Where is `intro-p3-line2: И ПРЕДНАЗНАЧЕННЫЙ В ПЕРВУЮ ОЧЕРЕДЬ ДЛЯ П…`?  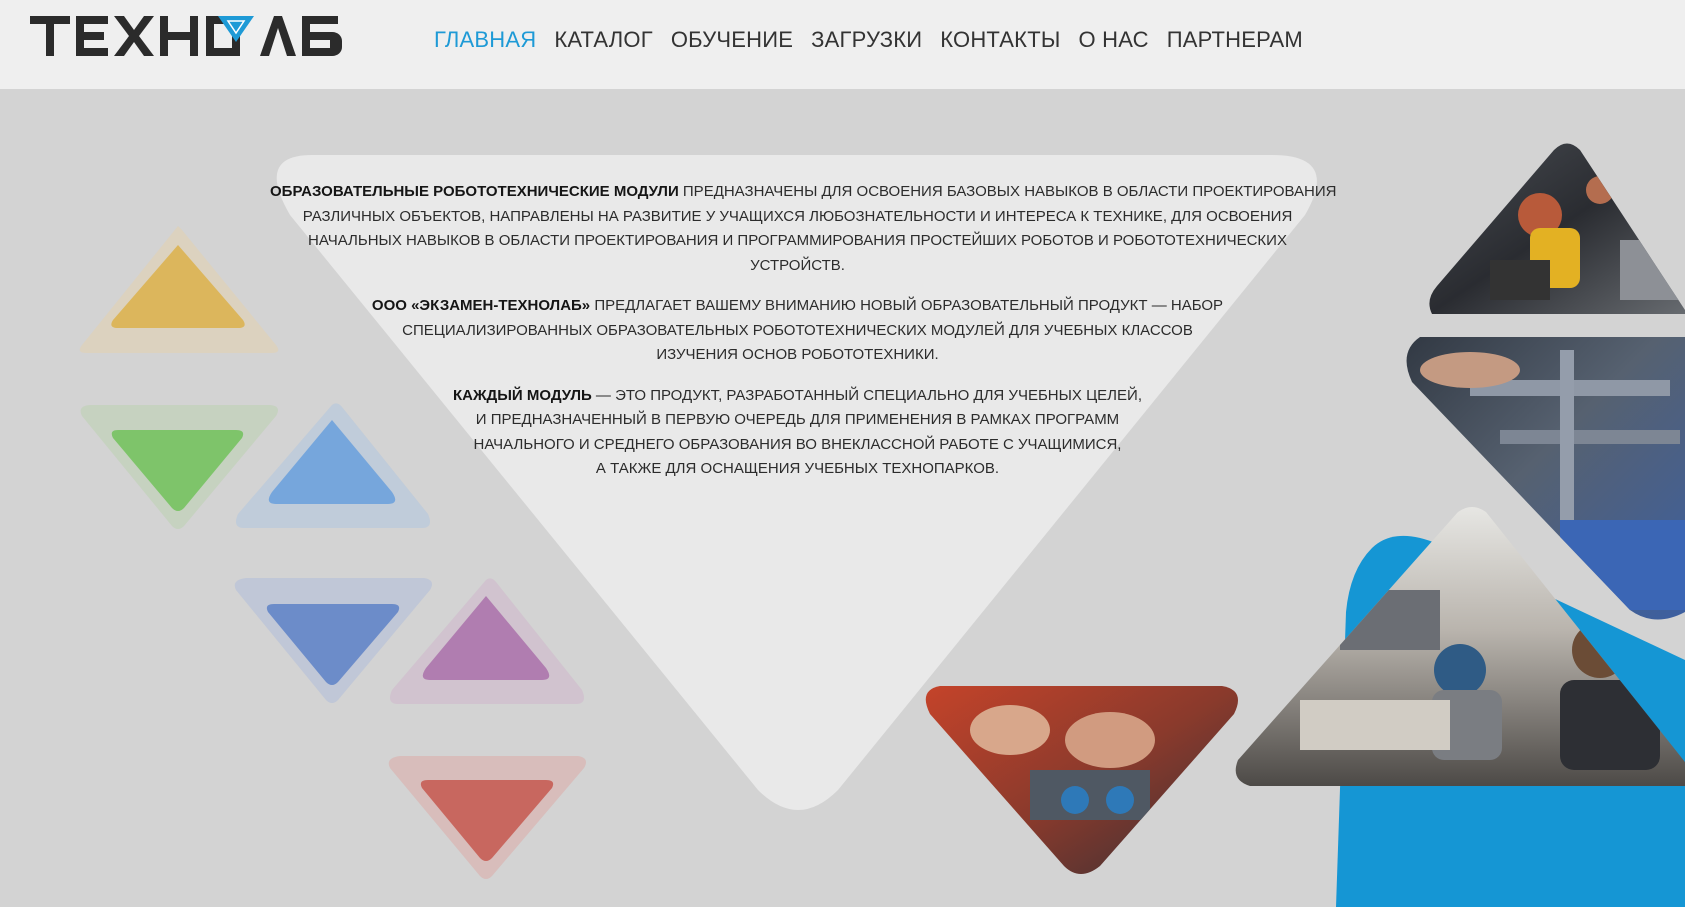 intro-p3-line2: И ПРЕДНАЗНАЧЕННЫЙ В ПЕРВУЮ ОЧЕРЕДЬ ДЛЯ П… is located at coordinates (797, 419).